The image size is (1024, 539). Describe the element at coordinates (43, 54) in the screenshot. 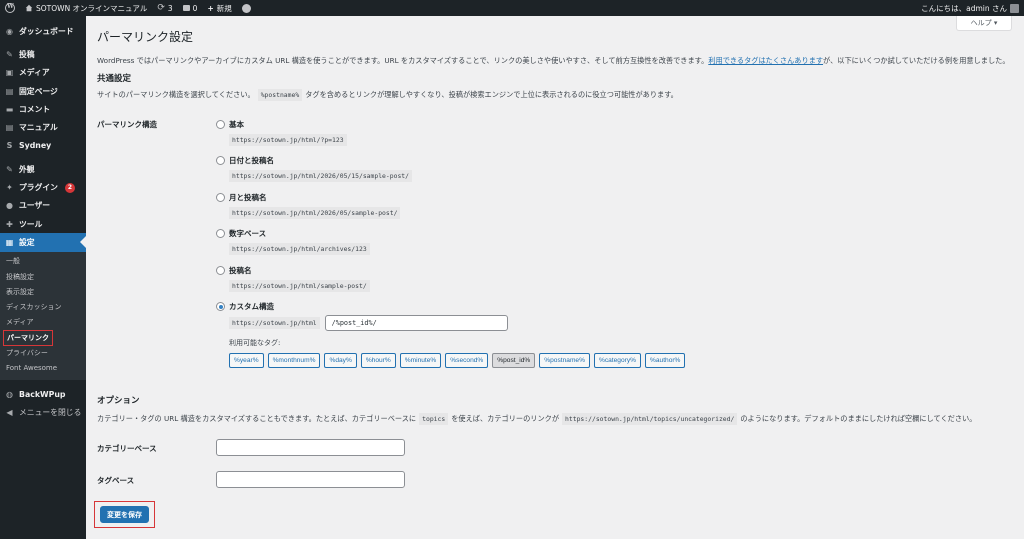

I see `menu-posts: ✎ 投稿` at that location.